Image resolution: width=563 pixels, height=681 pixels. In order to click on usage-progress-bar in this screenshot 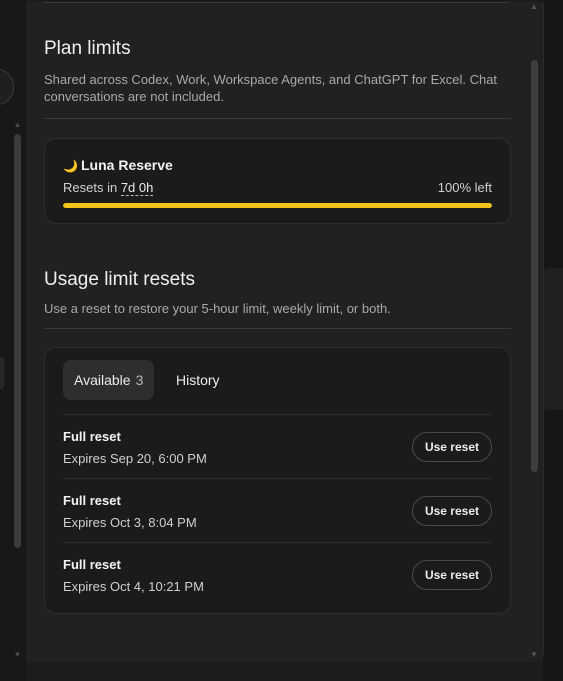, I will do `click(277, 205)`.